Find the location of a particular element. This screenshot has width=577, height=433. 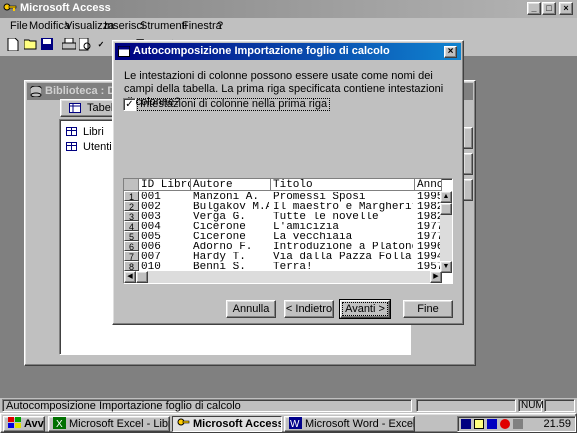

row-number: 2 is located at coordinates (131, 206).